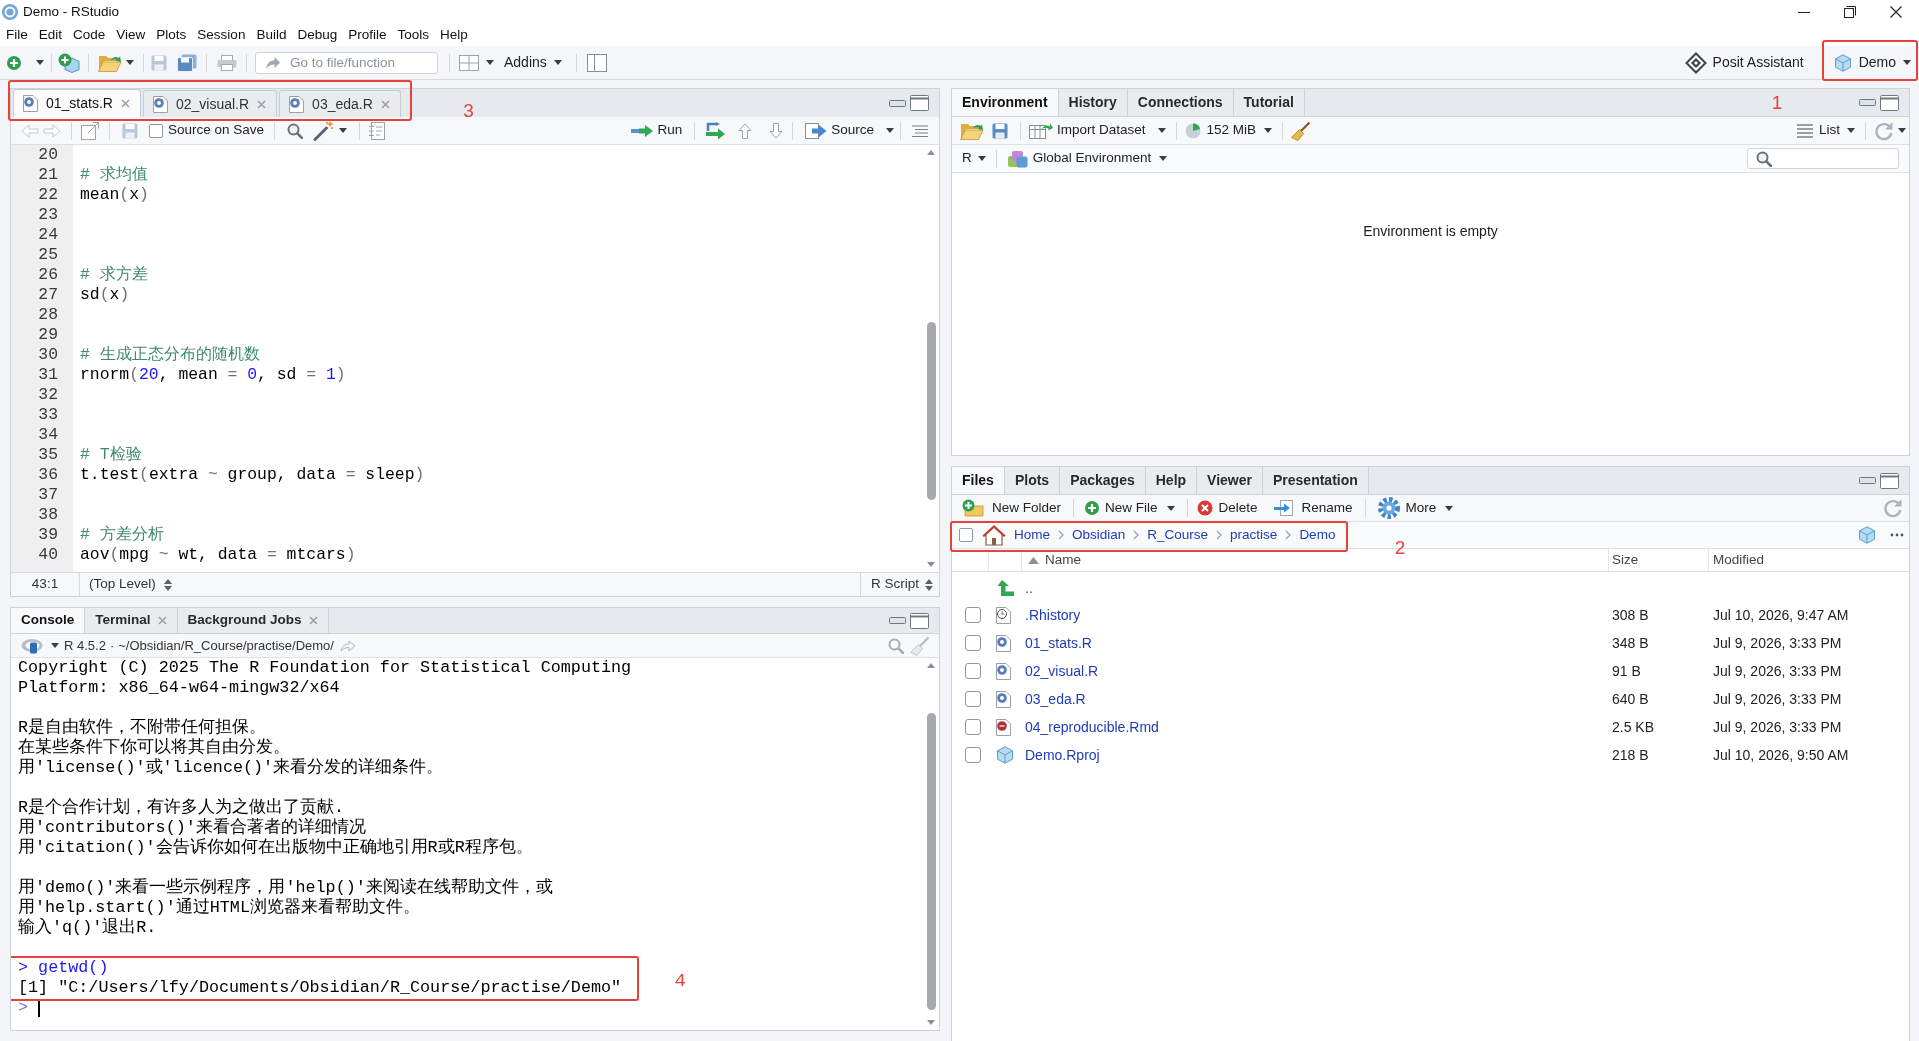 This screenshot has height=1041, width=1919. I want to click on file-link: 04_reproducible.Rmd, so click(1092, 727).